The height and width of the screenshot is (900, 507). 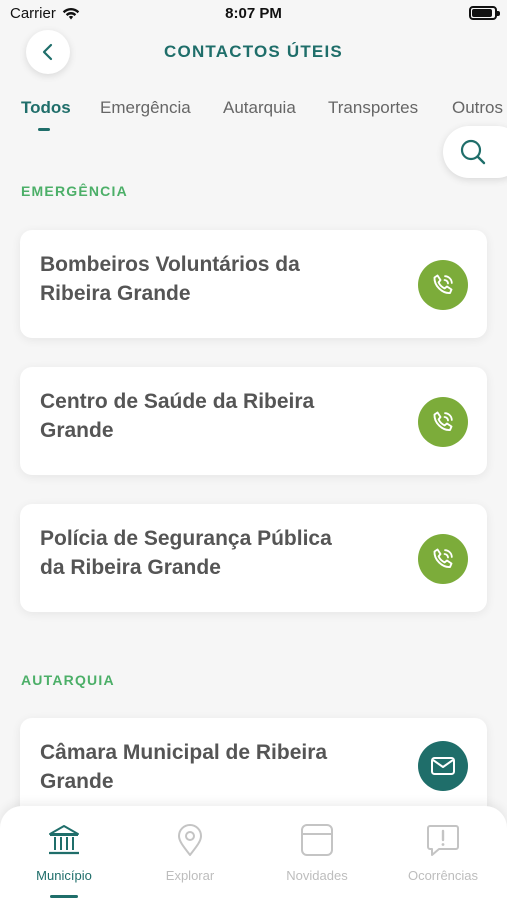 I want to click on municipality-icon, so click(x=64, y=840).